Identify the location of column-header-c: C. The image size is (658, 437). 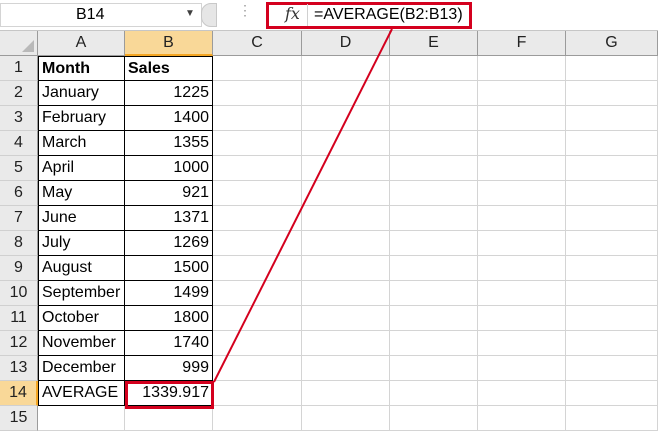
(257, 43).